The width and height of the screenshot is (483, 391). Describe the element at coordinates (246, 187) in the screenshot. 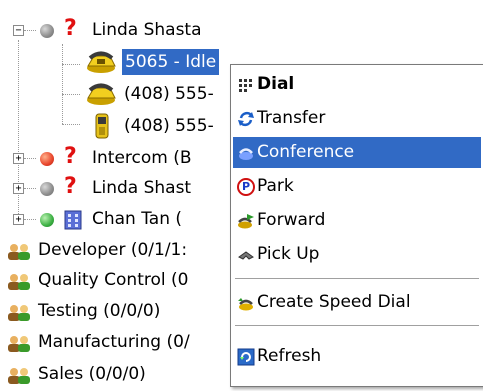

I see `park-icon: P` at that location.